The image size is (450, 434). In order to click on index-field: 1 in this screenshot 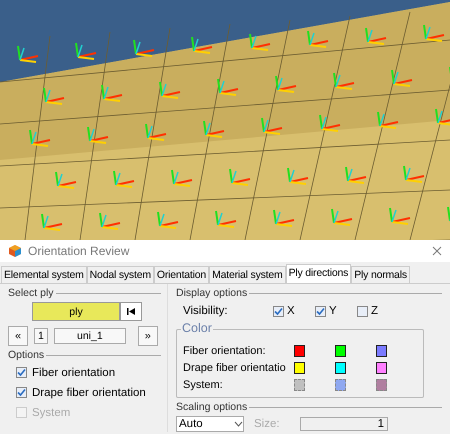, I will do `click(41, 336)`.